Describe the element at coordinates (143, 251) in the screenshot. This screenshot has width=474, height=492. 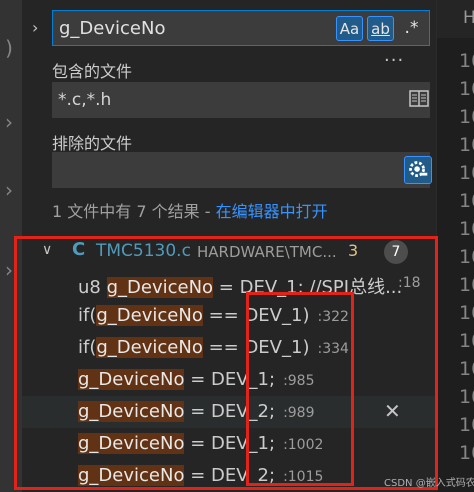
I see `file-name: TMC5130.c` at that location.